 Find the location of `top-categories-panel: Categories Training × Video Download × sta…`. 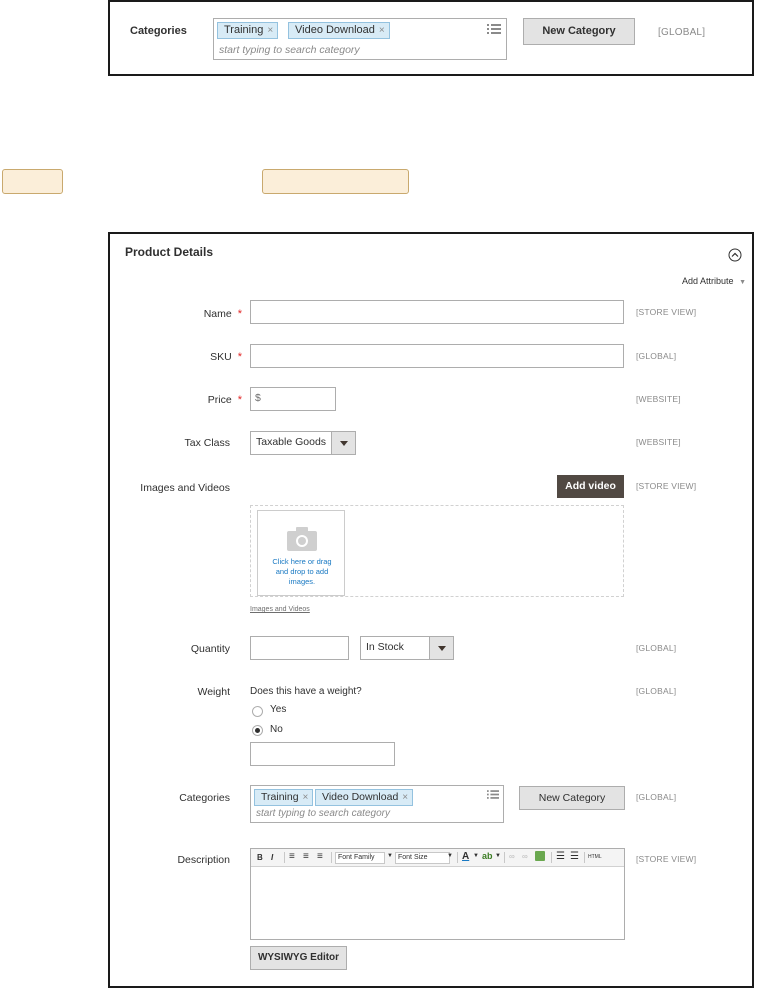

top-categories-panel: Categories Training × Video Download × sta… is located at coordinates (431, 38).